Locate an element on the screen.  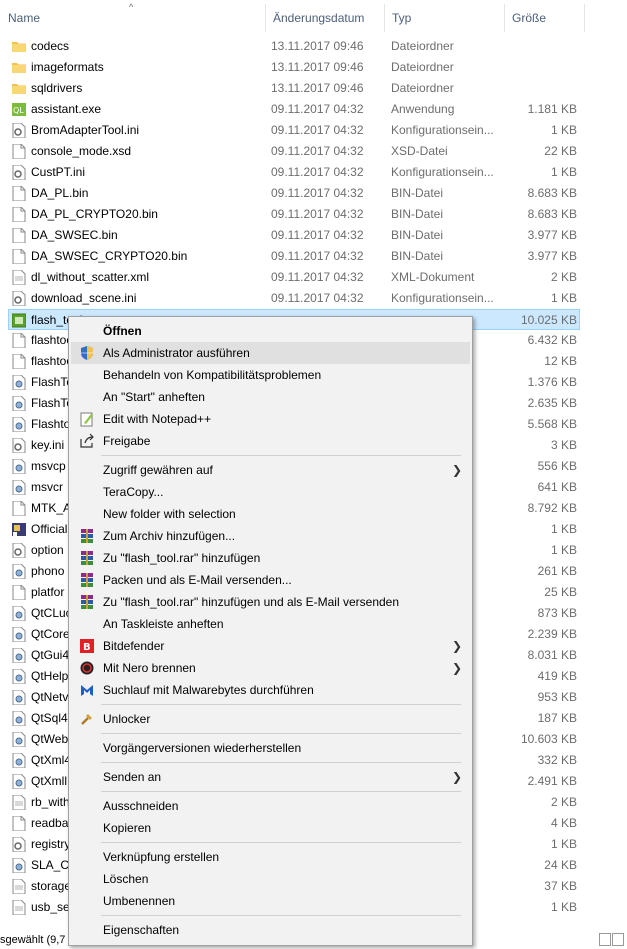
file-size: 332 KB is located at coordinates (557, 760).